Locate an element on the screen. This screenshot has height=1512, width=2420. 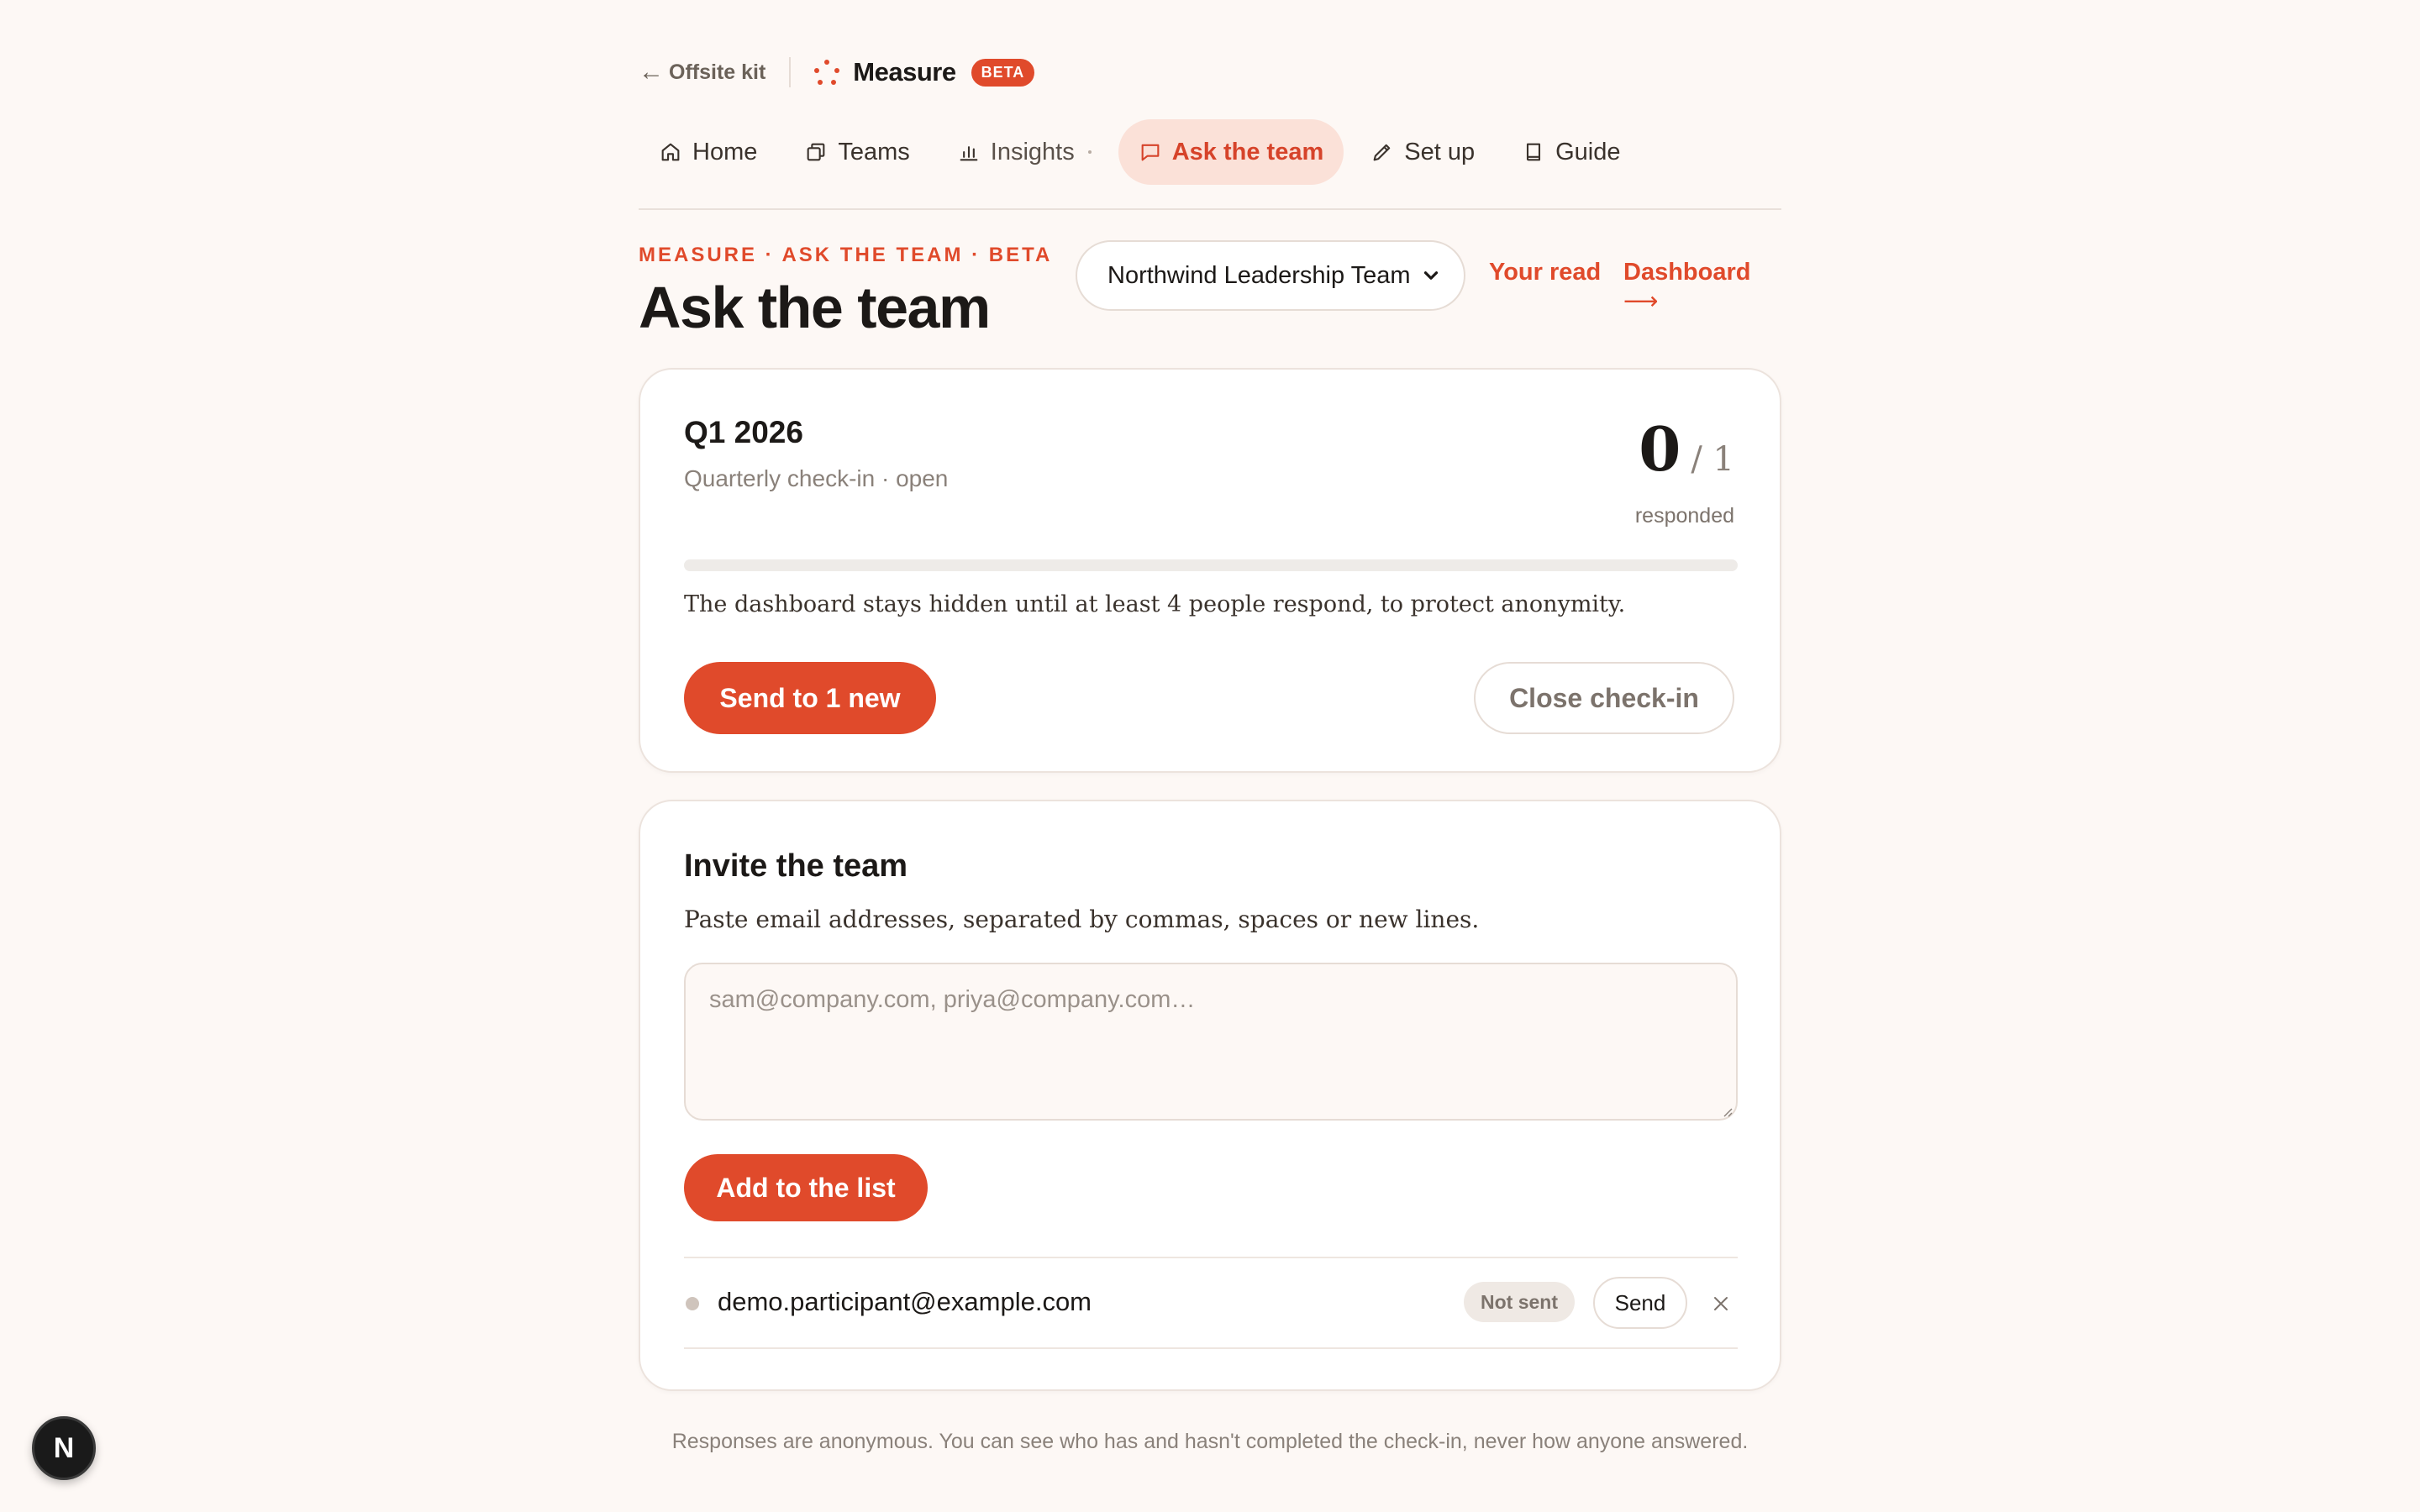
nav-insights: Insights is located at coordinates (1024, 152).